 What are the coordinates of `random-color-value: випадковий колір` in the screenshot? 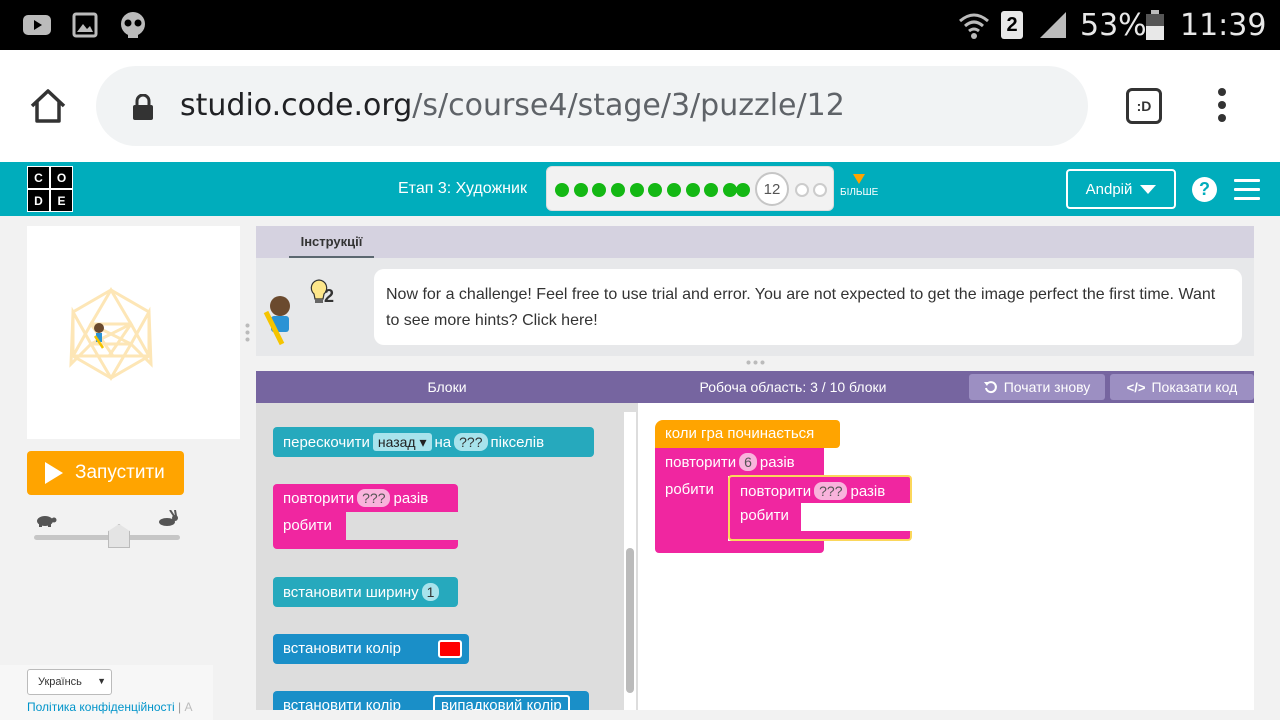 It's located at (501, 702).